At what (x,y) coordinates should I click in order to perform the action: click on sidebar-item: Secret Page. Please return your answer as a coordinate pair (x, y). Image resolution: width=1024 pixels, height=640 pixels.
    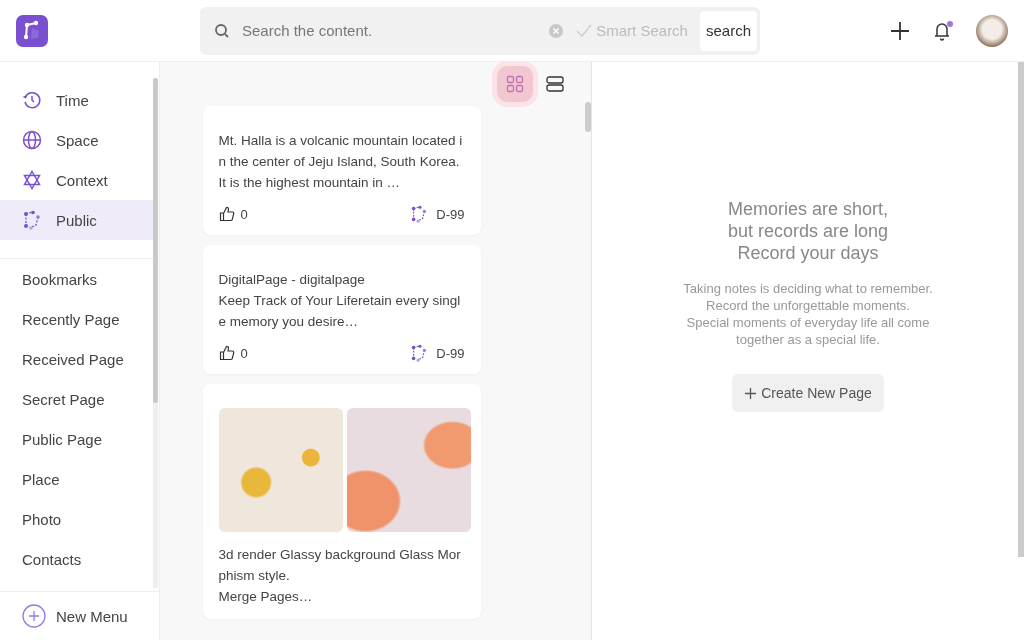
    Looking at the image, I should click on (76, 399).